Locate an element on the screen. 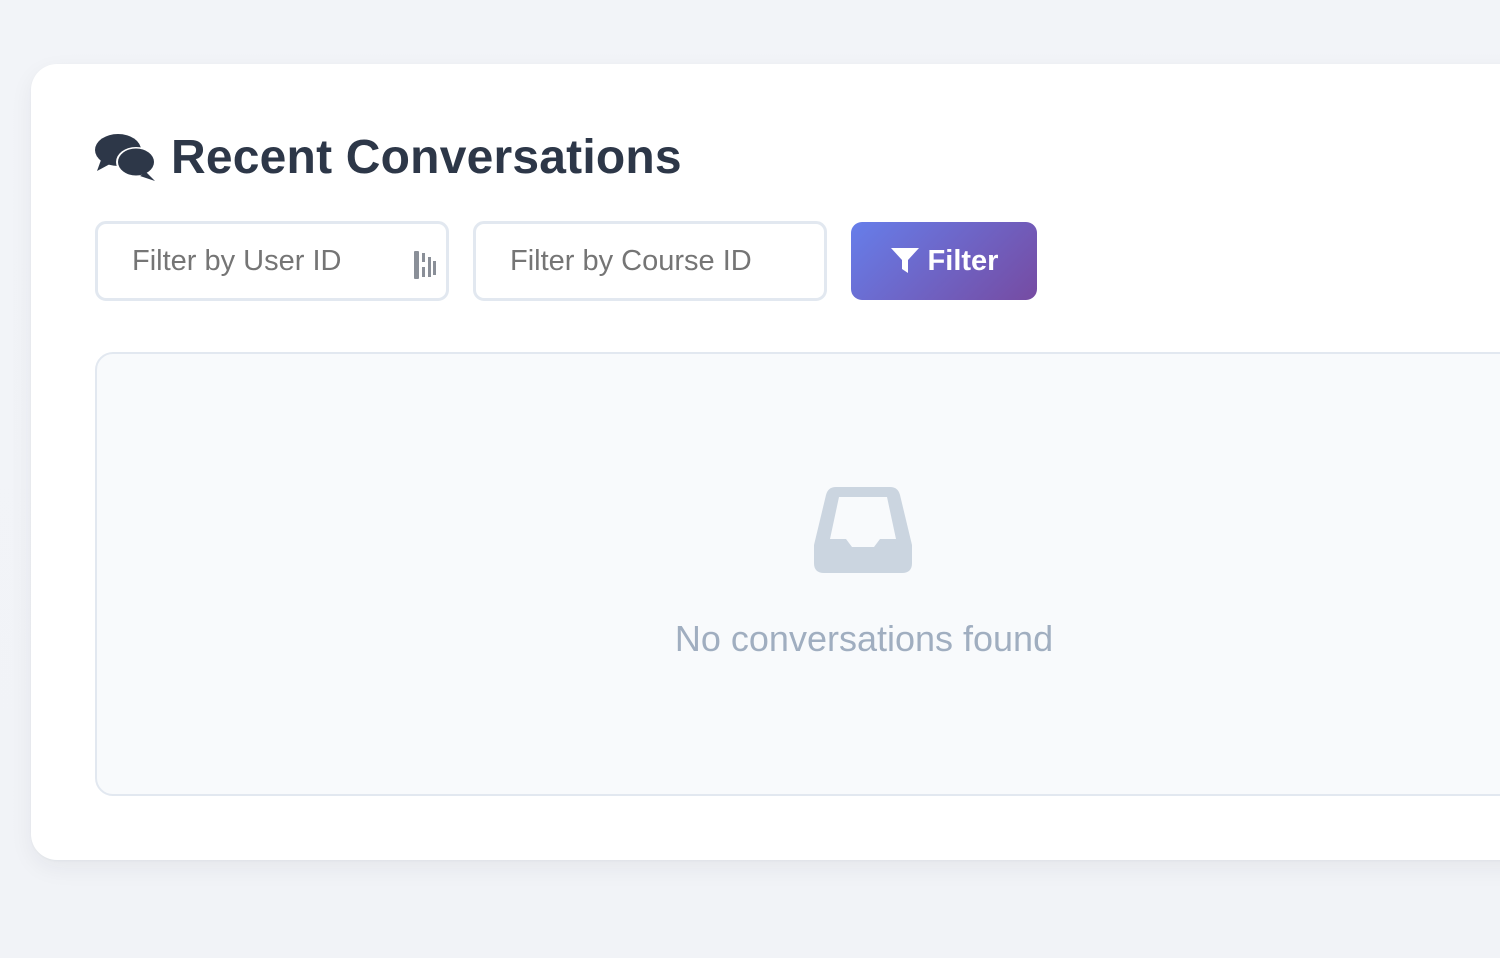  password-manager-icon is located at coordinates (425, 265).